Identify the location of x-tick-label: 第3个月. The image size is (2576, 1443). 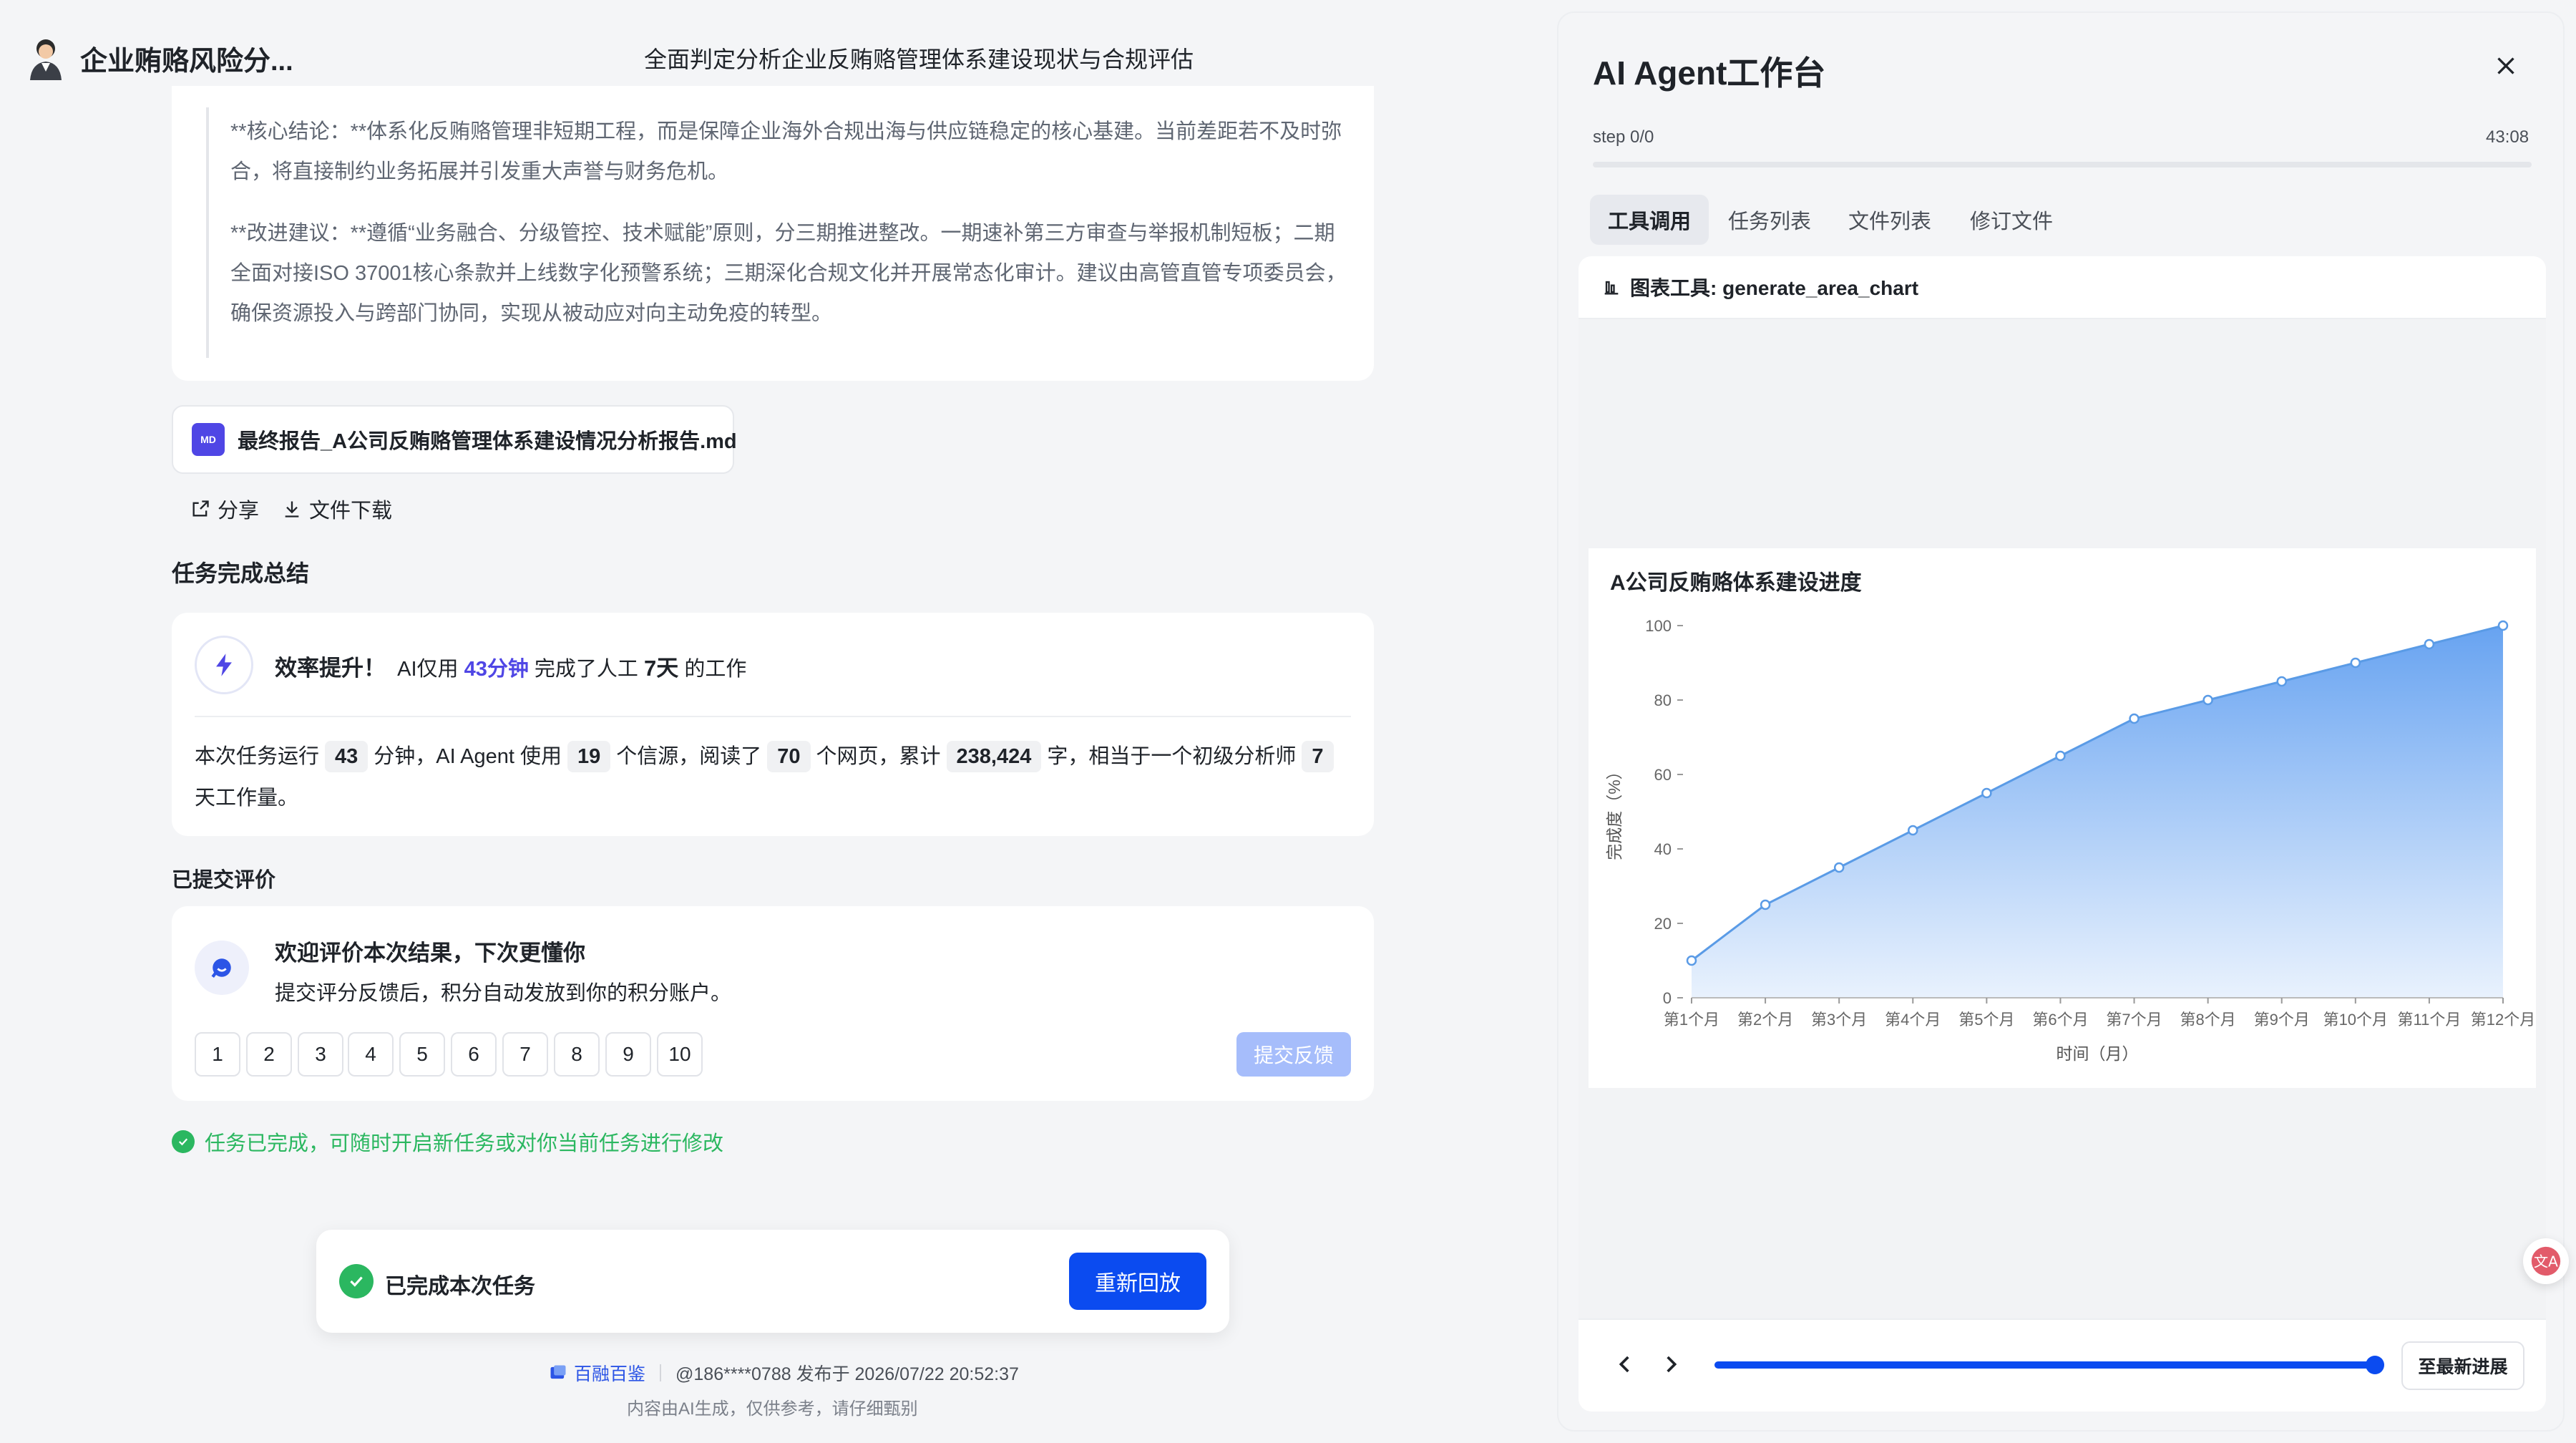
(1839, 1020).